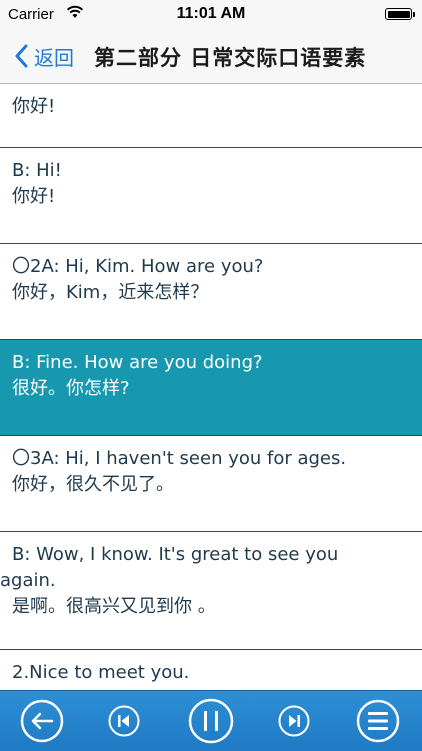  I want to click on line-english: 〇3A: Hi, I haven't seen you for ages., so click(179, 458).